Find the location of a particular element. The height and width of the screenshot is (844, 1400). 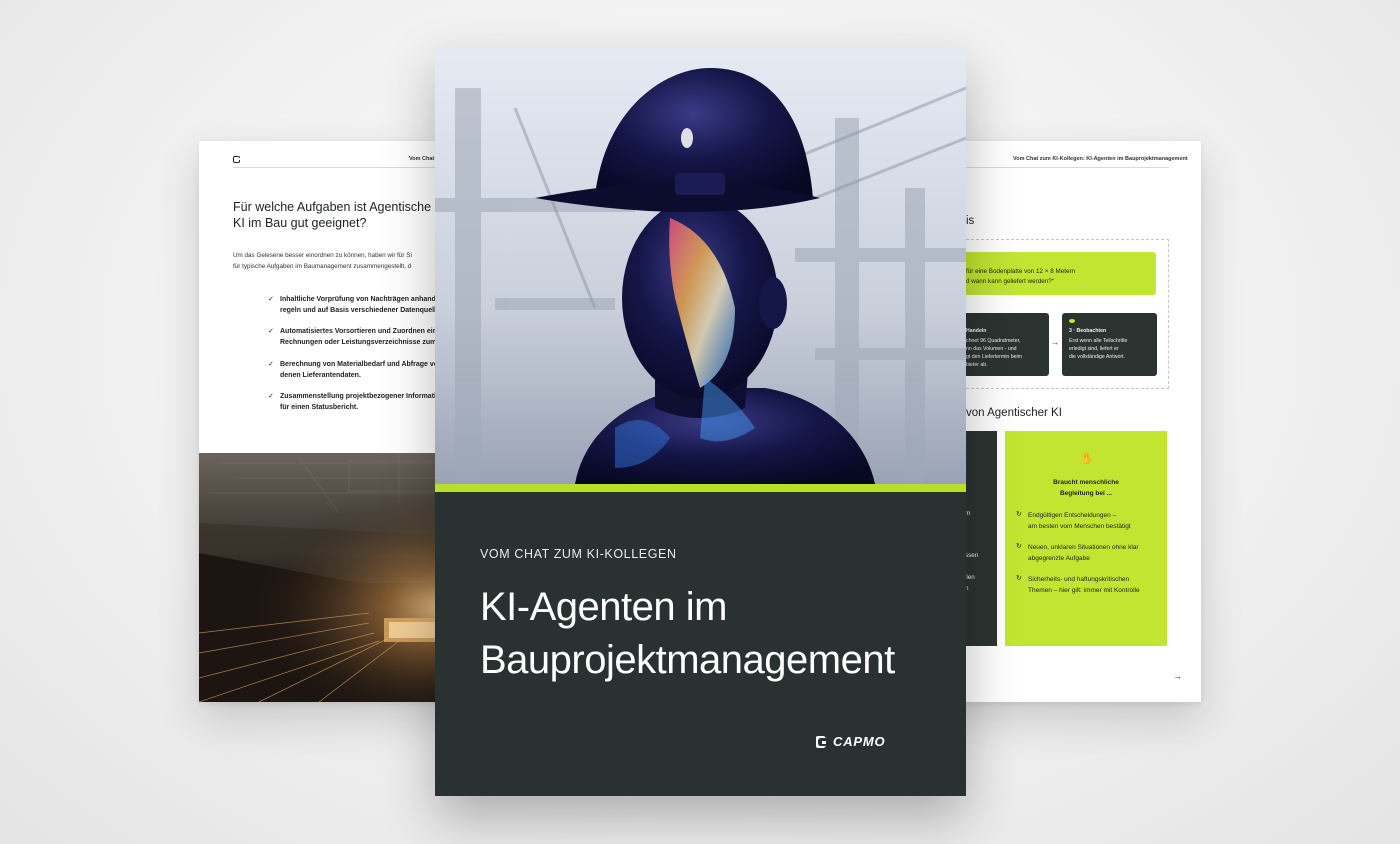

hand-icon: ✋ is located at coordinates (1087, 459).